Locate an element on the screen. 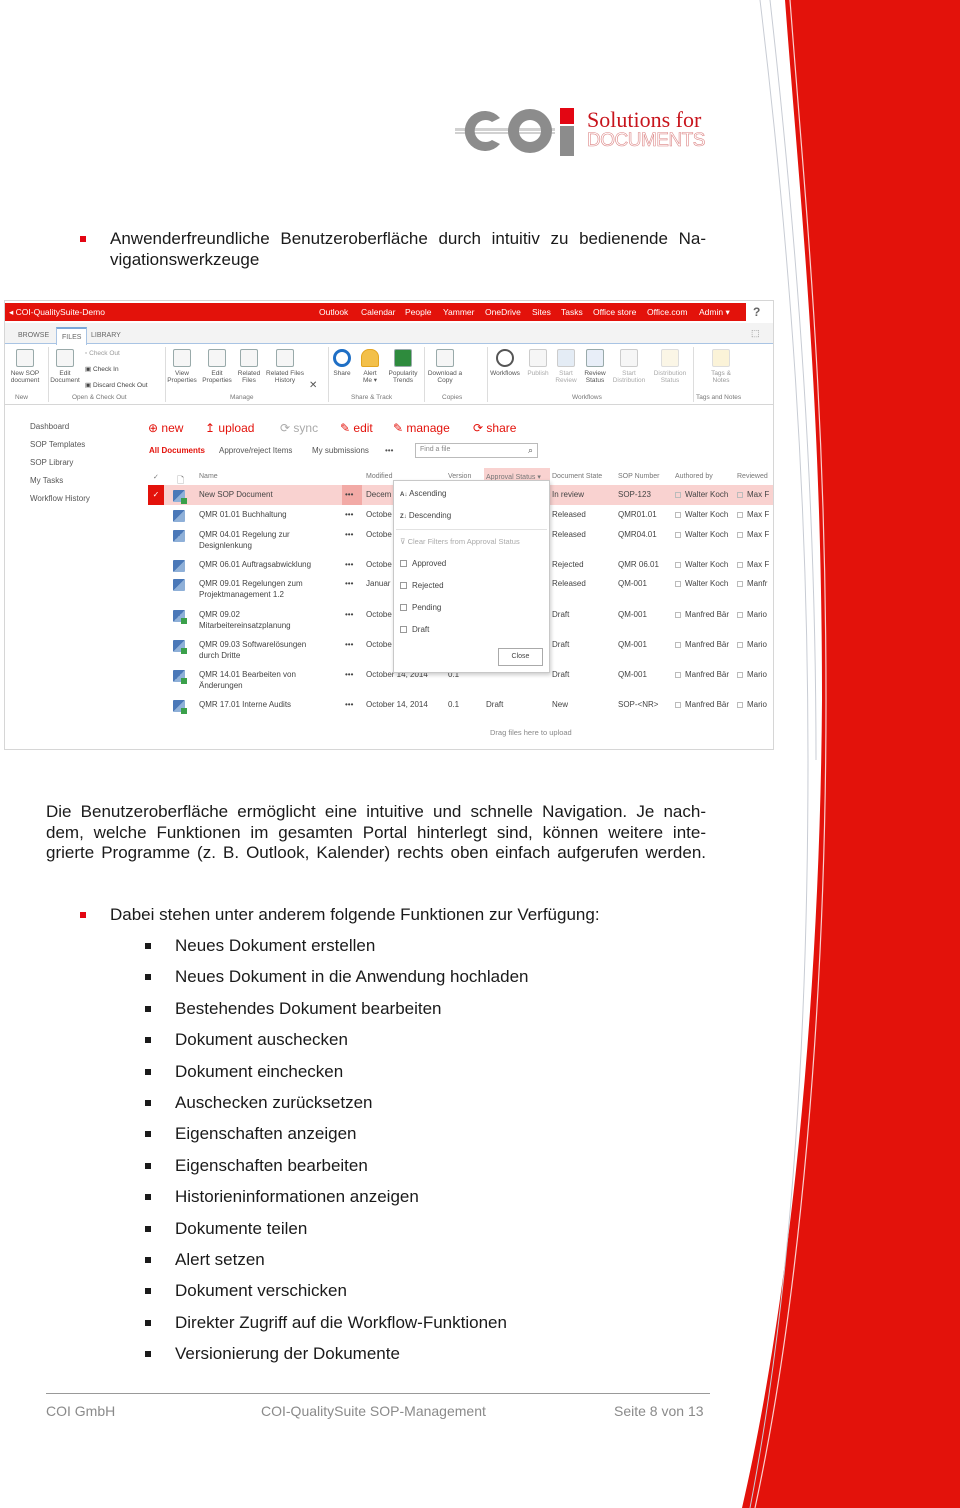 The image size is (960, 1508). help-icon: ? is located at coordinates (756, 312).